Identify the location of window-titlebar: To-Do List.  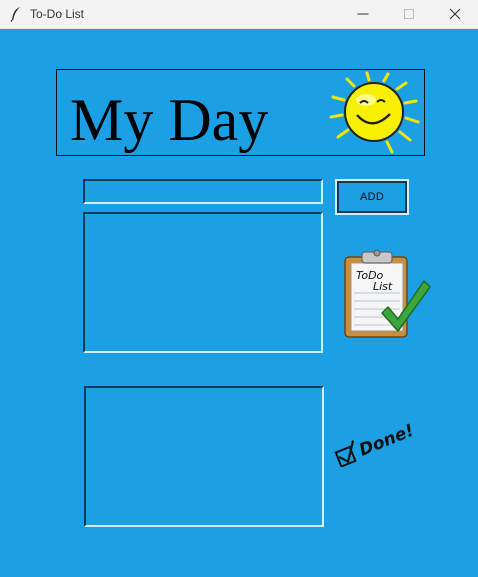
(239, 14).